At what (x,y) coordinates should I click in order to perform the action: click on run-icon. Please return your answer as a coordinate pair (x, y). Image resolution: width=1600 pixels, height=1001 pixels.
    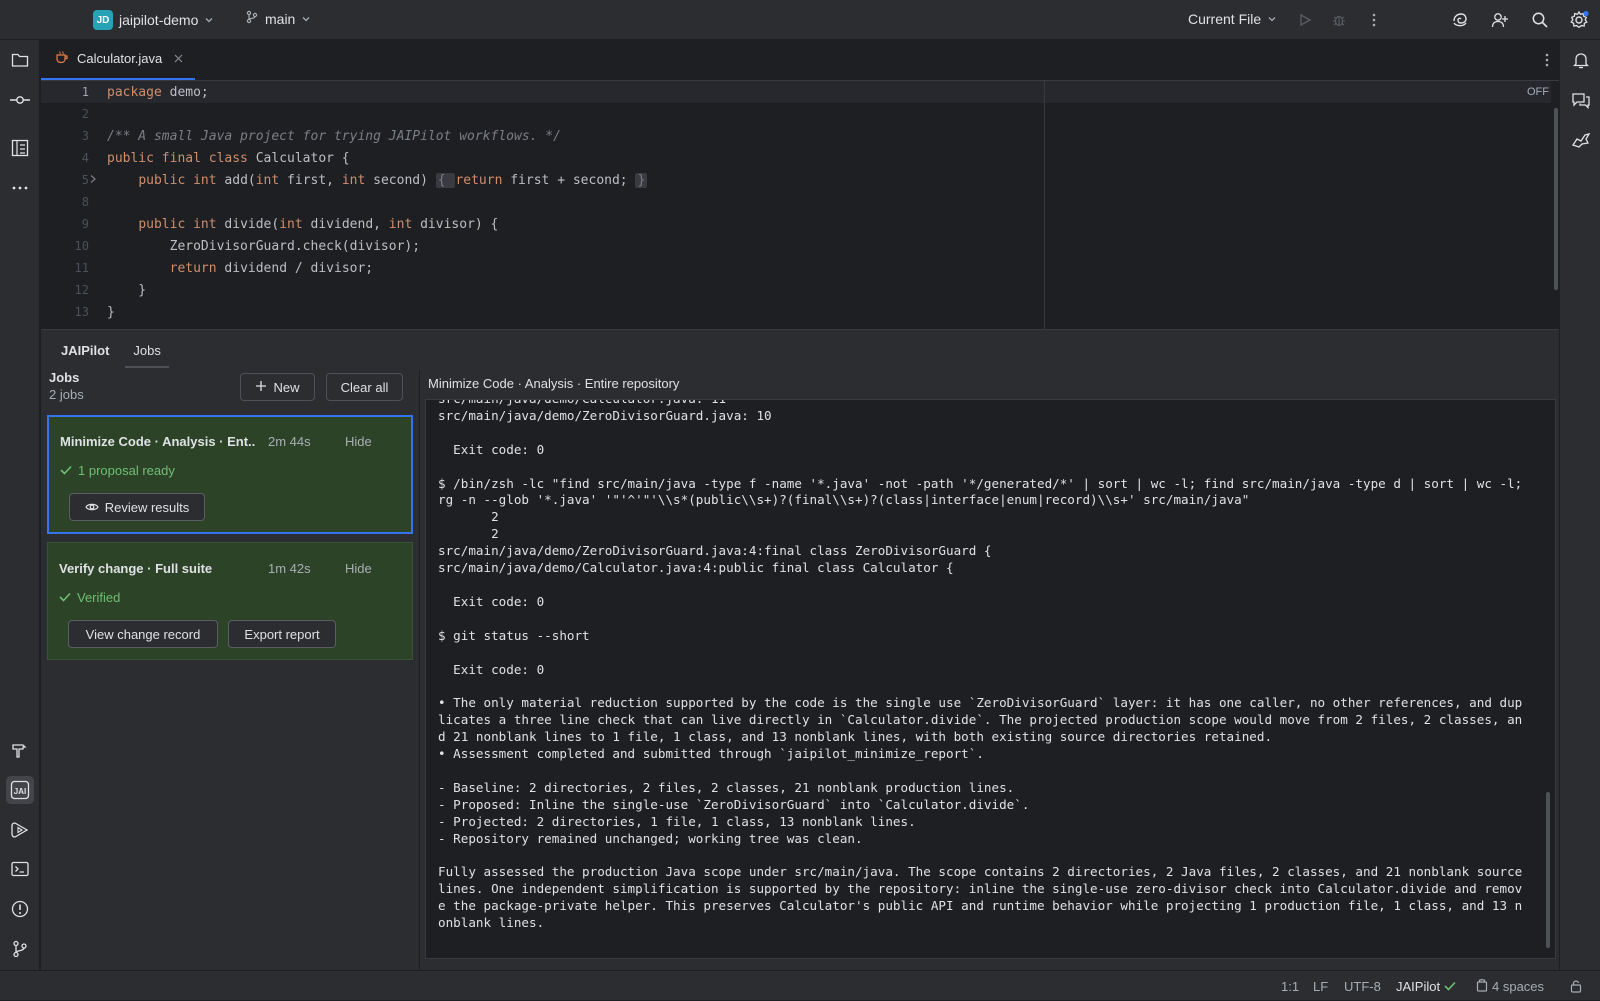
    Looking at the image, I should click on (1305, 20).